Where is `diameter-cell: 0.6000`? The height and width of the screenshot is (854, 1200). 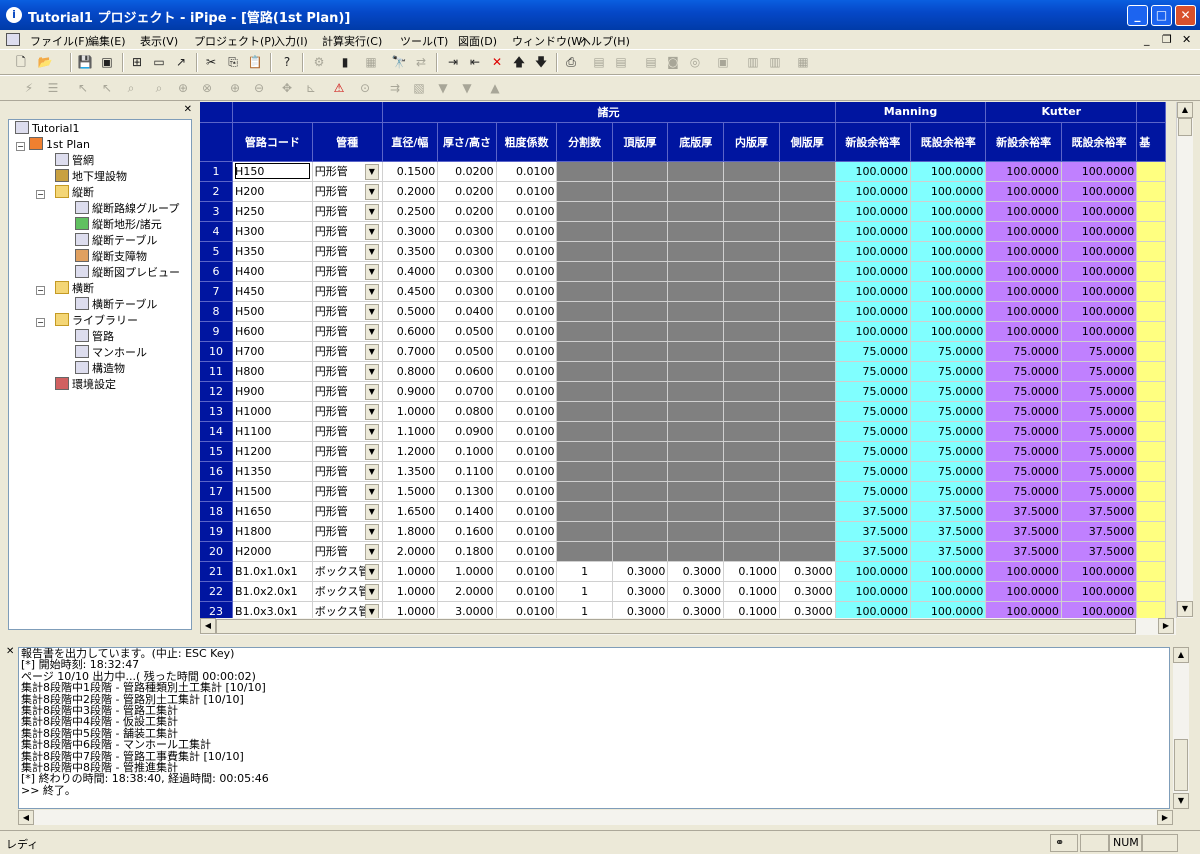
diameter-cell: 0.6000 is located at coordinates (410, 331).